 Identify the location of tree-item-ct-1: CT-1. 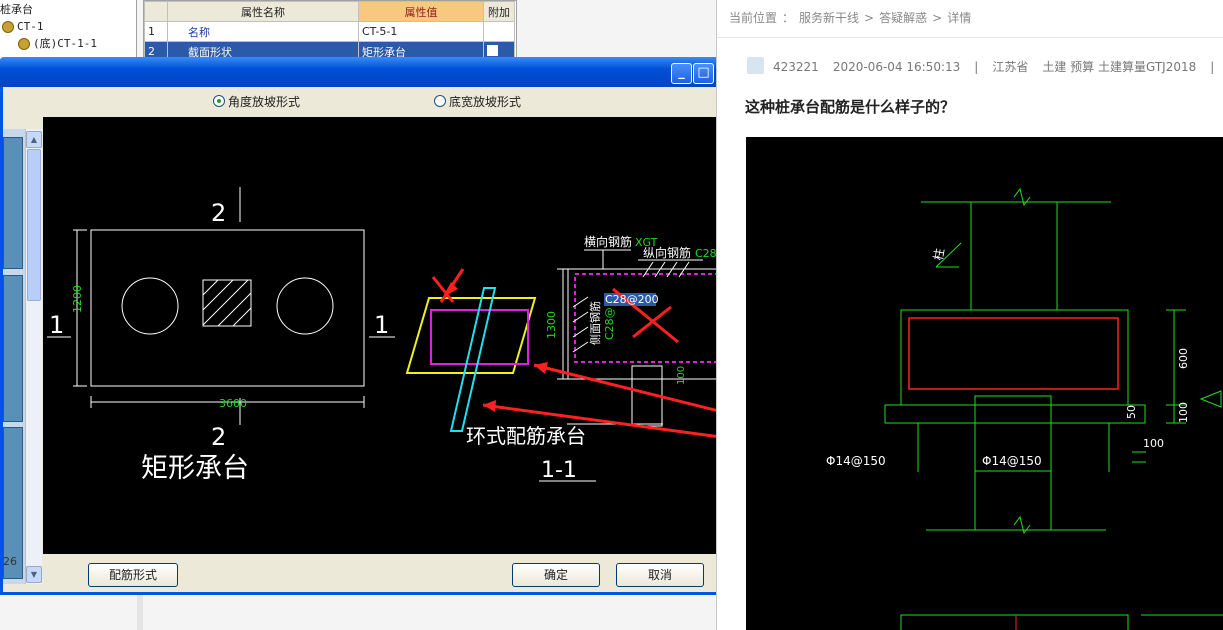
(23, 26).